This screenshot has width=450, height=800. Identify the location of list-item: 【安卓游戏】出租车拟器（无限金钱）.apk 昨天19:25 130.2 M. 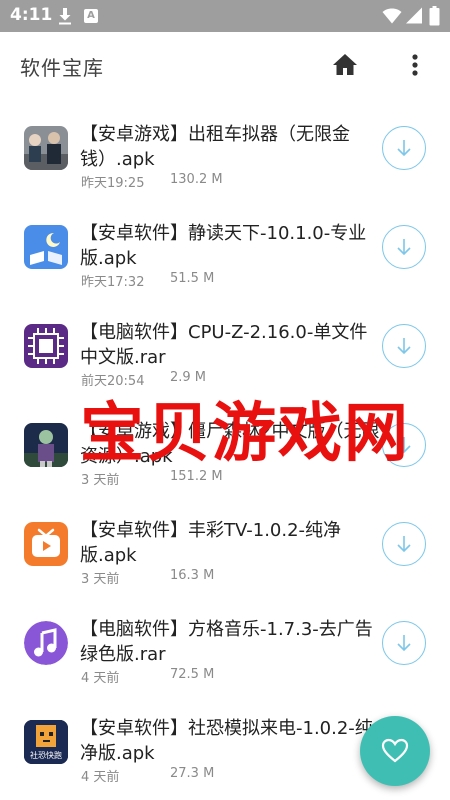
(225, 161).